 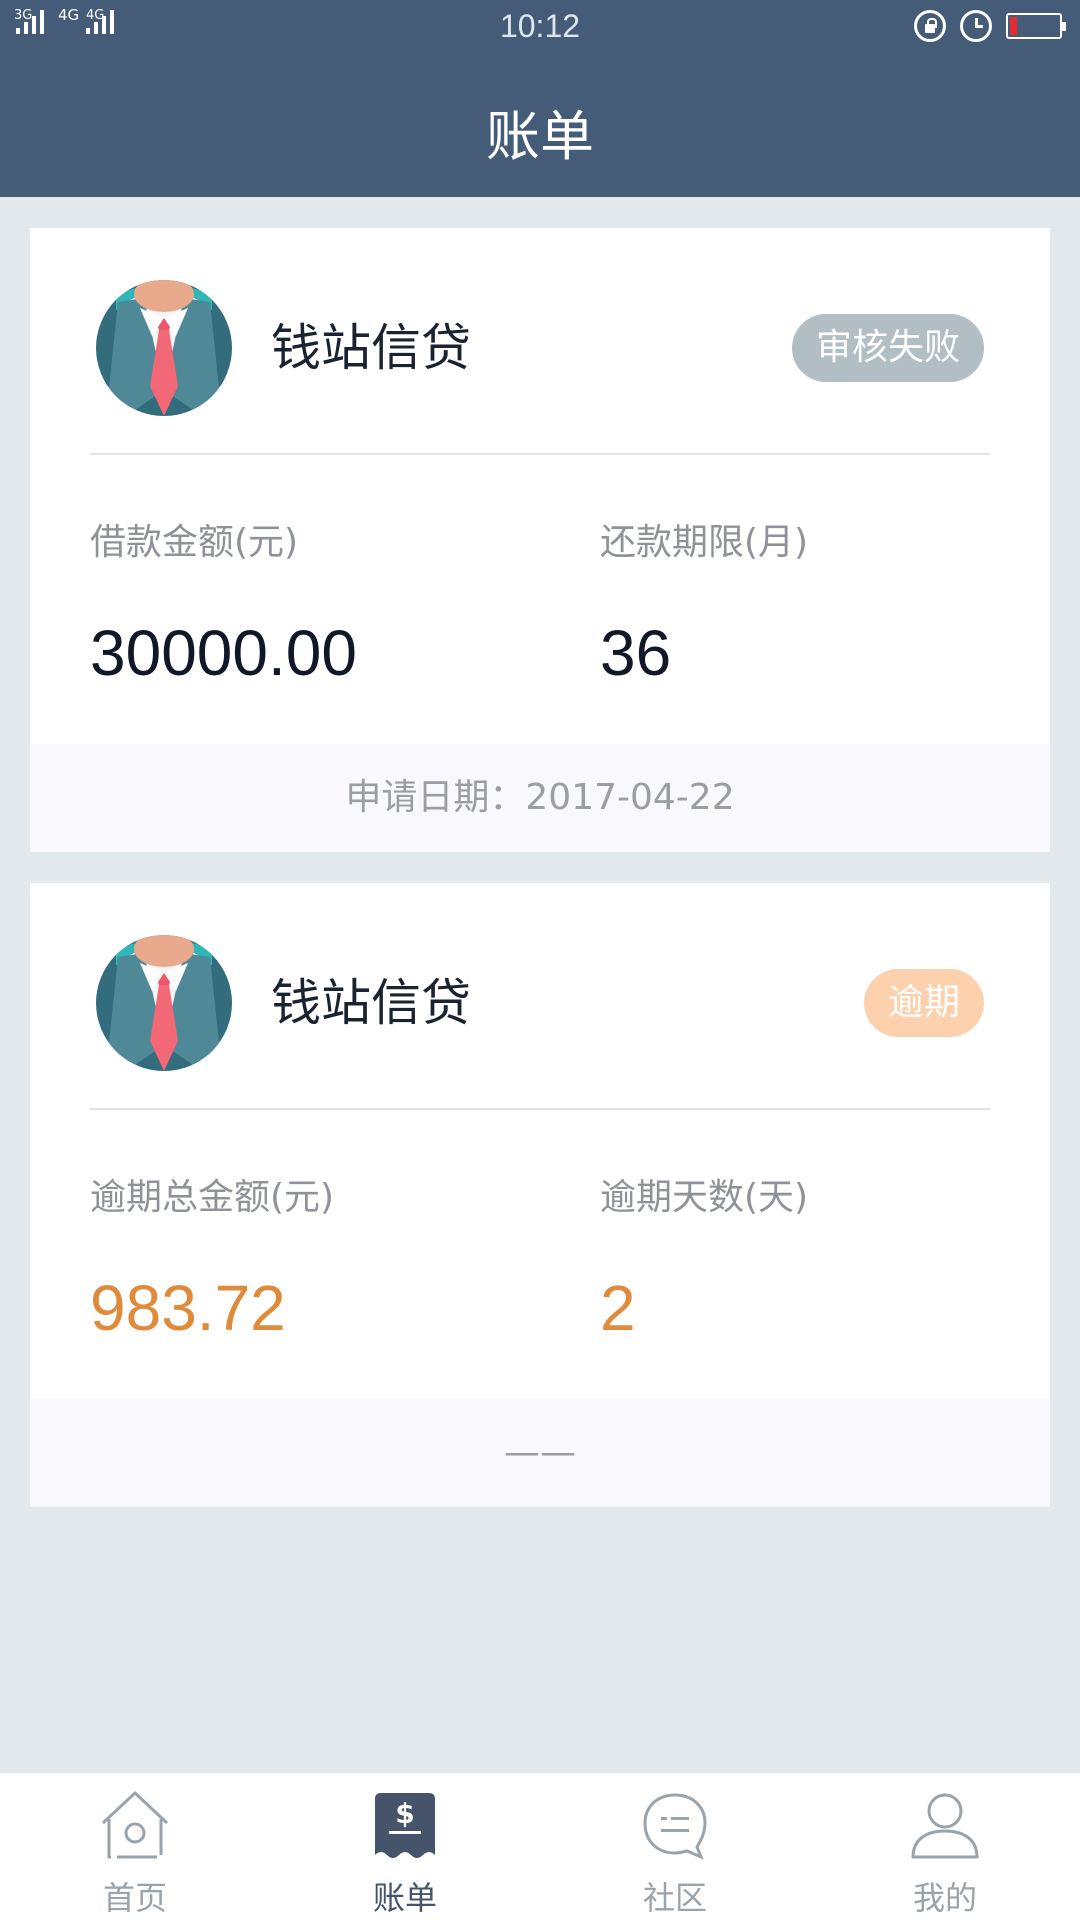 What do you see at coordinates (134, 1898) in the screenshot?
I see `tab-label: 首页` at bounding box center [134, 1898].